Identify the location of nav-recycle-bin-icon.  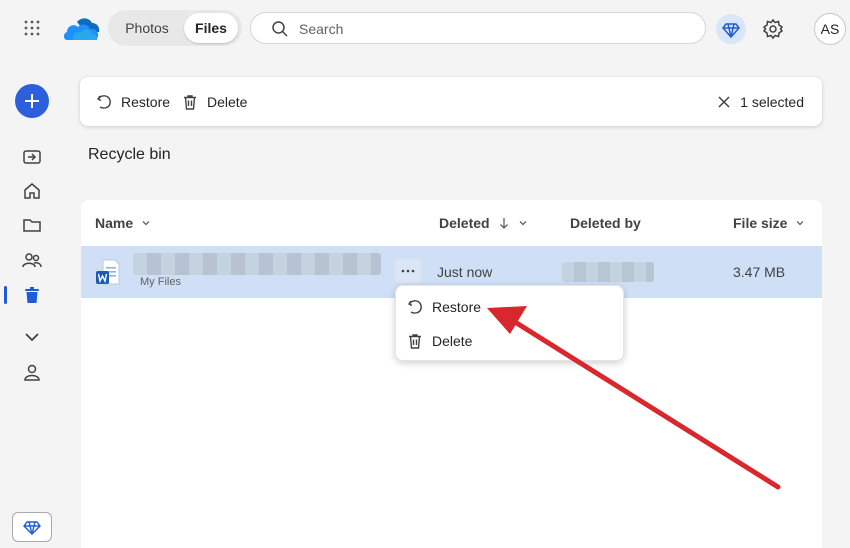
(32, 295).